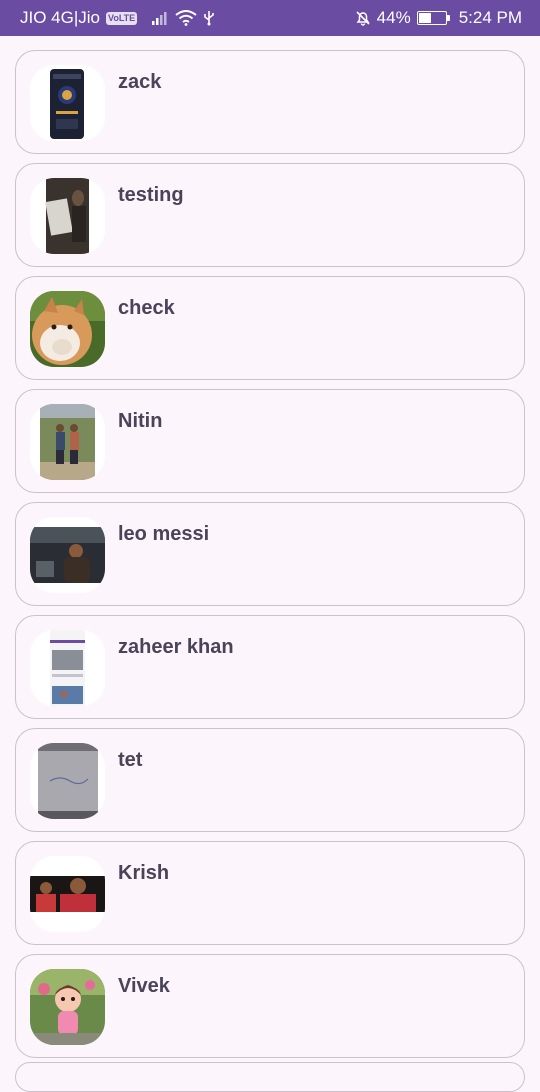  What do you see at coordinates (270, 1006) in the screenshot?
I see `user-card: Vivek` at bounding box center [270, 1006].